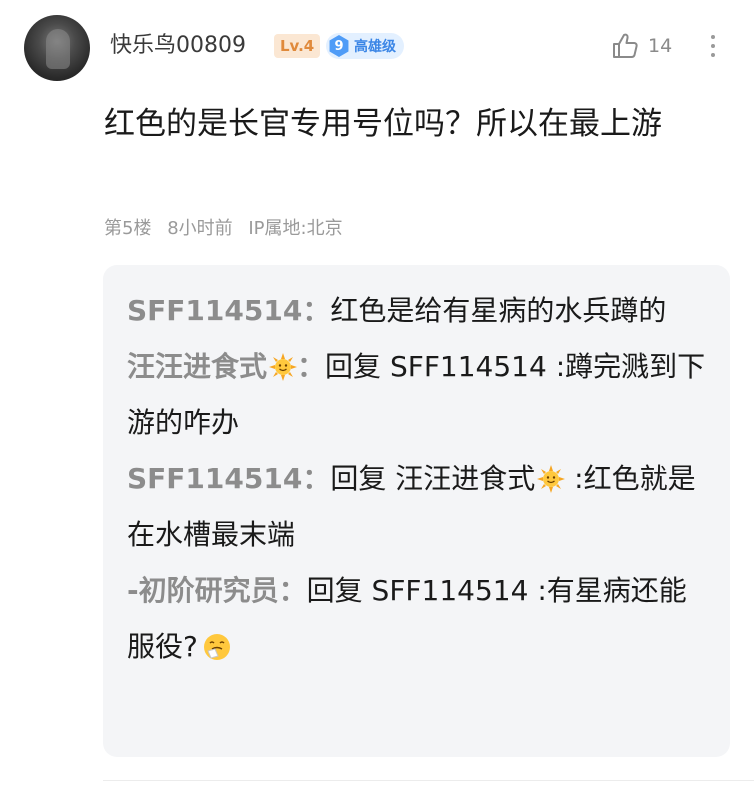  What do you see at coordinates (178, 46) in the screenshot?
I see `username: 快乐鸟00809` at bounding box center [178, 46].